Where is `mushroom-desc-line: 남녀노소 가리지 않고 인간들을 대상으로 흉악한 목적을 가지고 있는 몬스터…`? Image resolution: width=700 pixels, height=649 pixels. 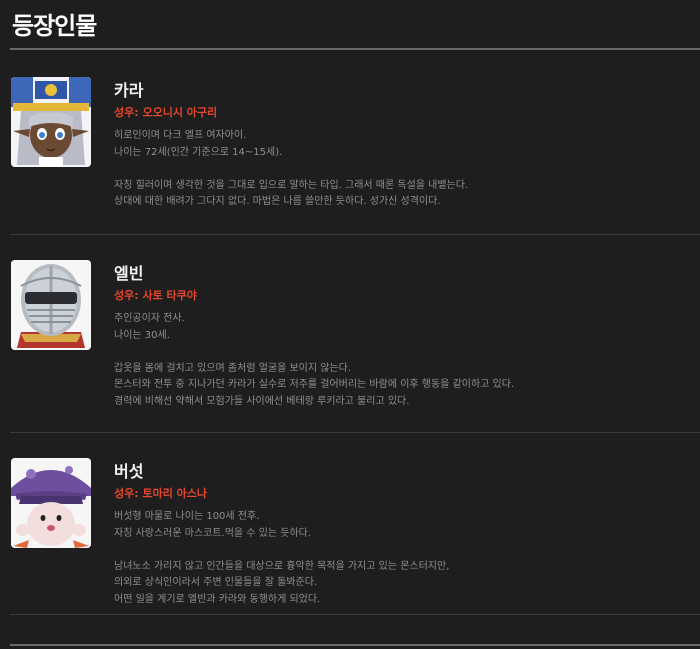 mushroom-desc-line: 남녀노소 가리지 않고 인간들을 대상으로 흉악한 목적을 가지고 있는 몬스터… is located at coordinates (282, 566).